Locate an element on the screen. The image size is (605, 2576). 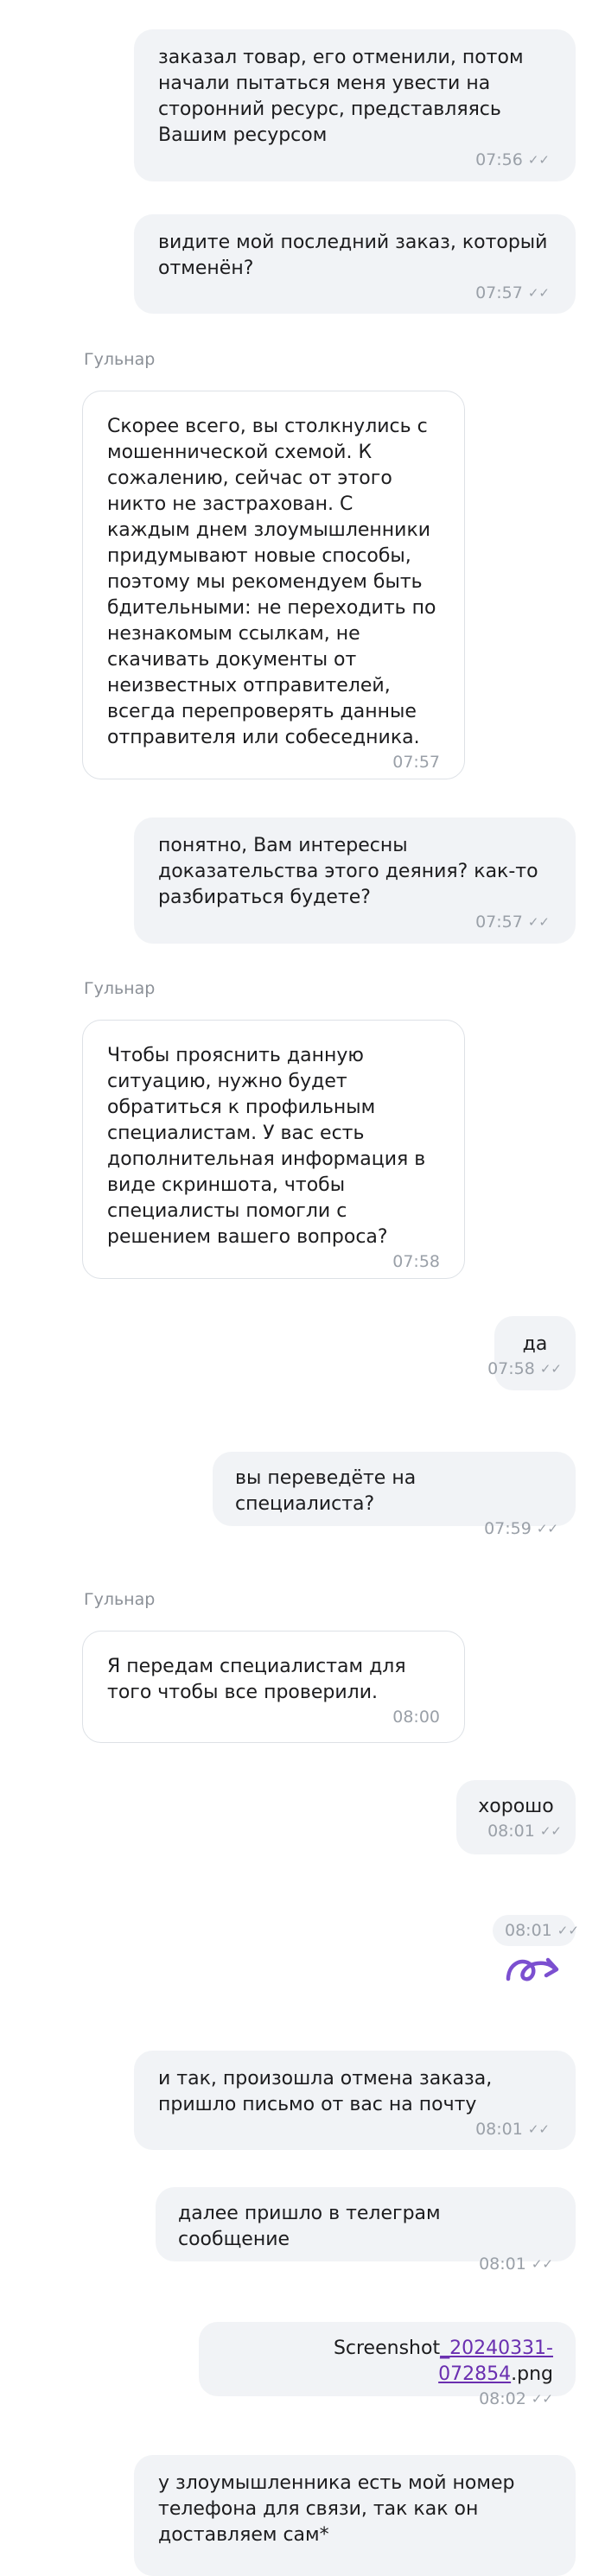
message-time: 08:00 is located at coordinates (416, 1718).